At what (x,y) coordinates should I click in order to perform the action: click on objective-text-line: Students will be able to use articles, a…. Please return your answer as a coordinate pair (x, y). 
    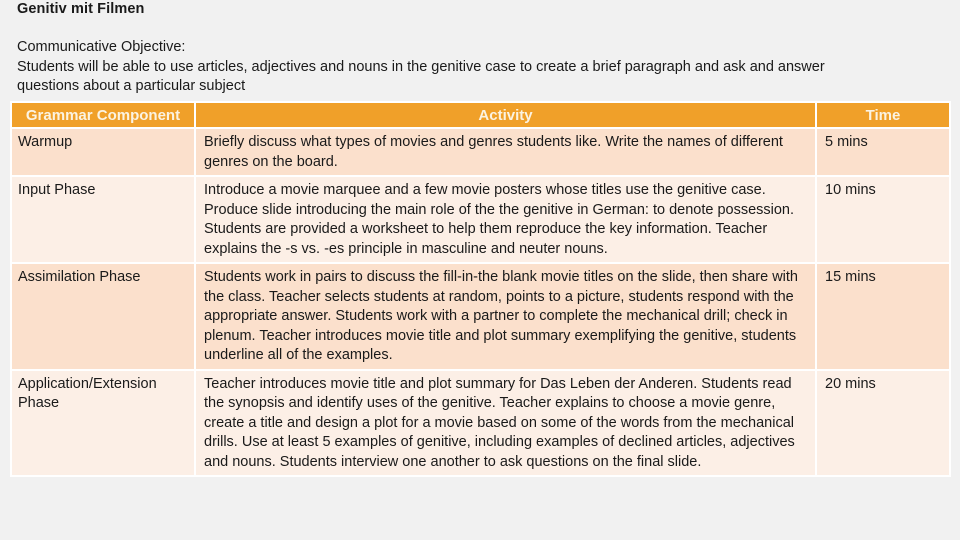
    Looking at the image, I should click on (421, 66).